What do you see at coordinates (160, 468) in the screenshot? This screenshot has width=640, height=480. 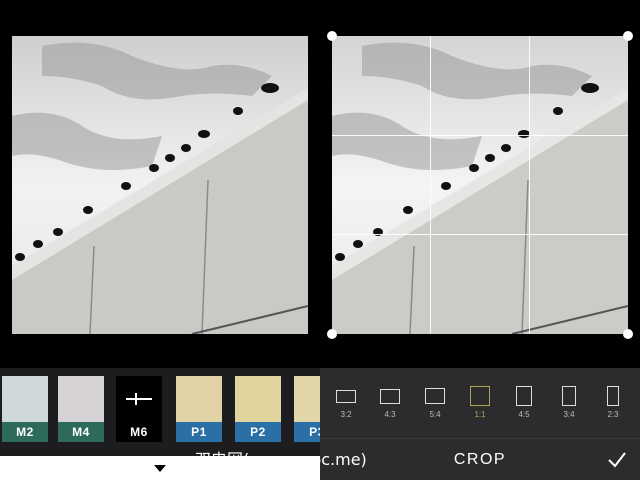 I see `chevron-down-icon` at bounding box center [160, 468].